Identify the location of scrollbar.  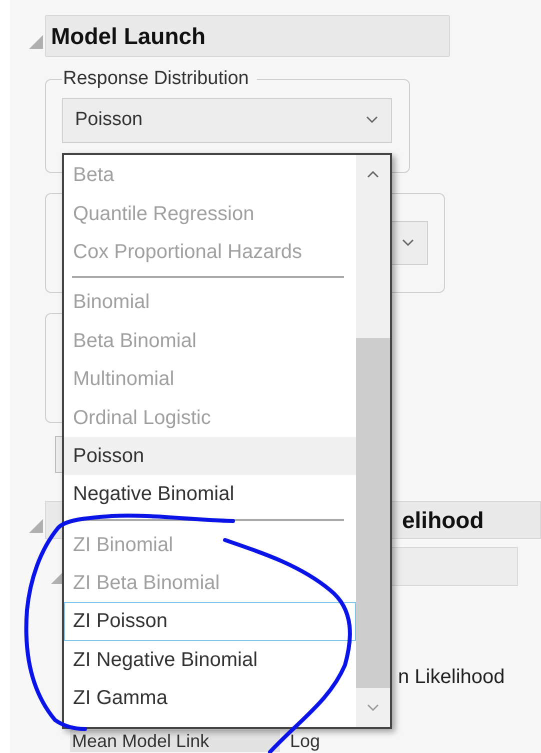
(373, 441).